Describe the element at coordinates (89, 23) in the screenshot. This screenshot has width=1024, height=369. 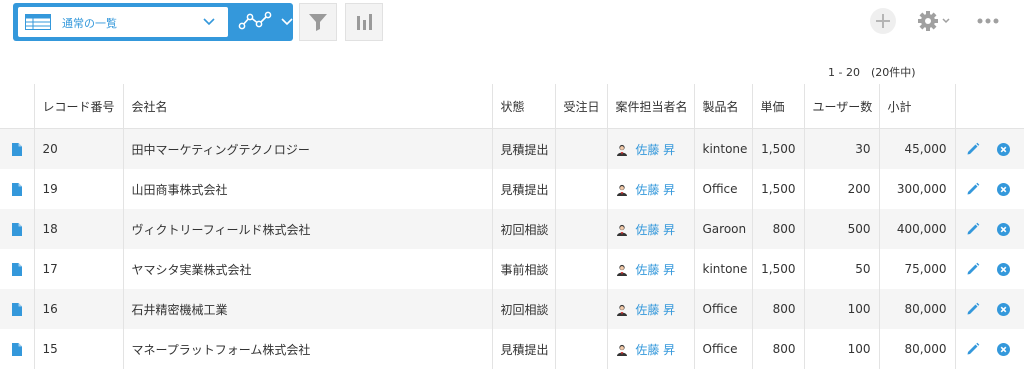
I see `view-name: 通常の一覧` at that location.